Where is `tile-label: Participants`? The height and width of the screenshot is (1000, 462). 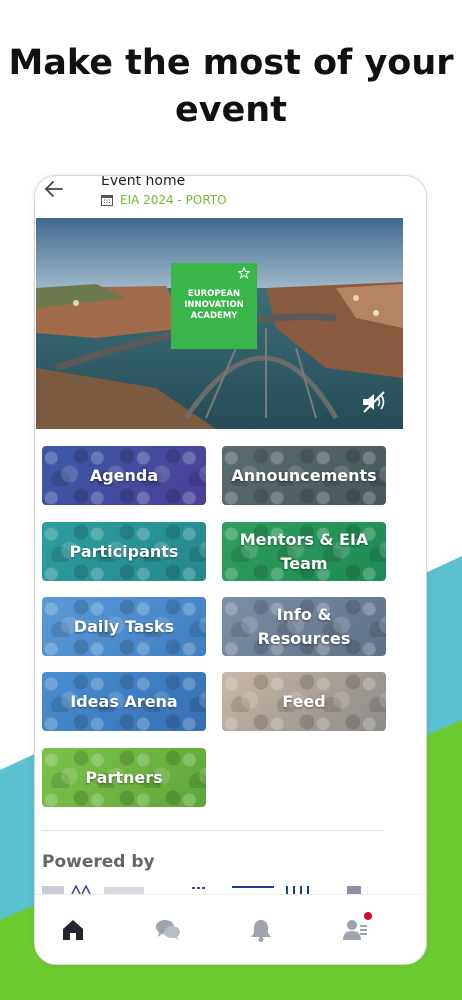 tile-label: Participants is located at coordinates (124, 551).